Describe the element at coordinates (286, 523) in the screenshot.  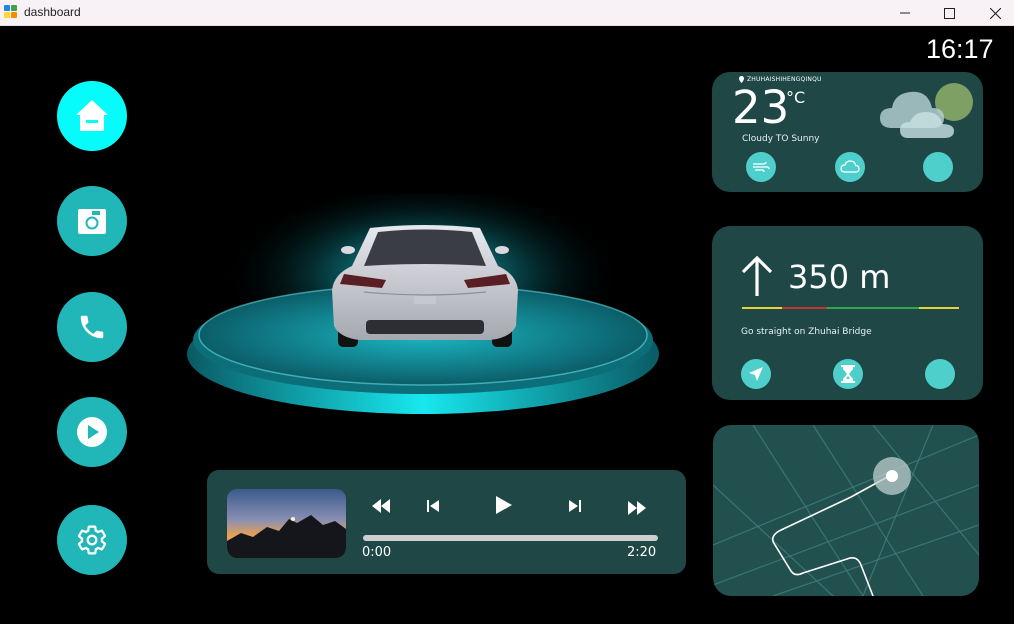
I see `media-thumbnail` at that location.